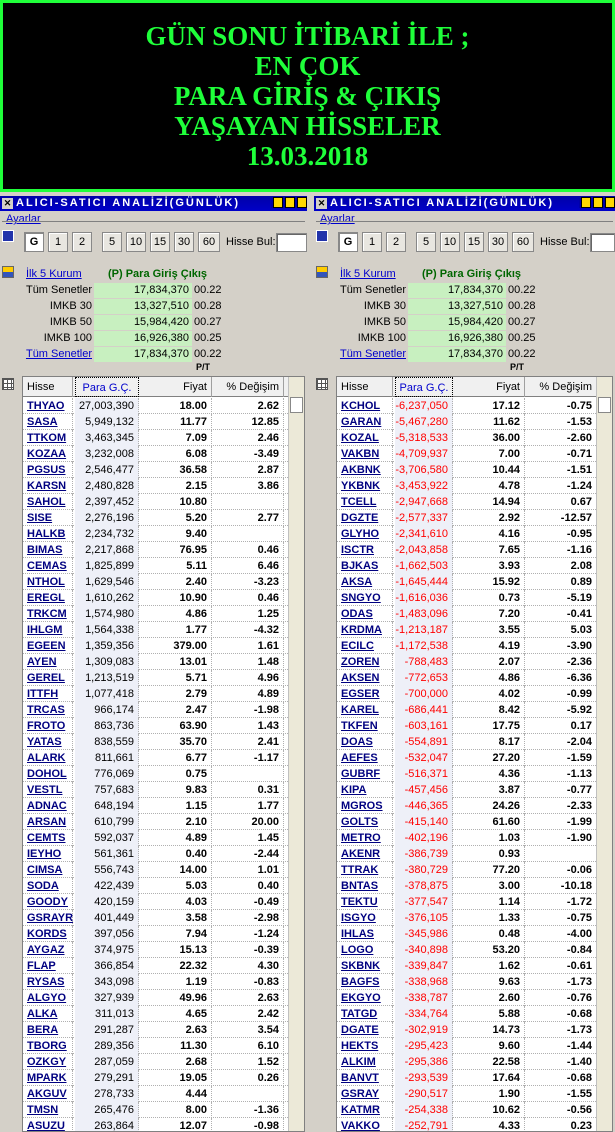 The height and width of the screenshot is (1132, 615). Describe the element at coordinates (48, 387) in the screenshot. I see `column-header-0: Hisse` at that location.